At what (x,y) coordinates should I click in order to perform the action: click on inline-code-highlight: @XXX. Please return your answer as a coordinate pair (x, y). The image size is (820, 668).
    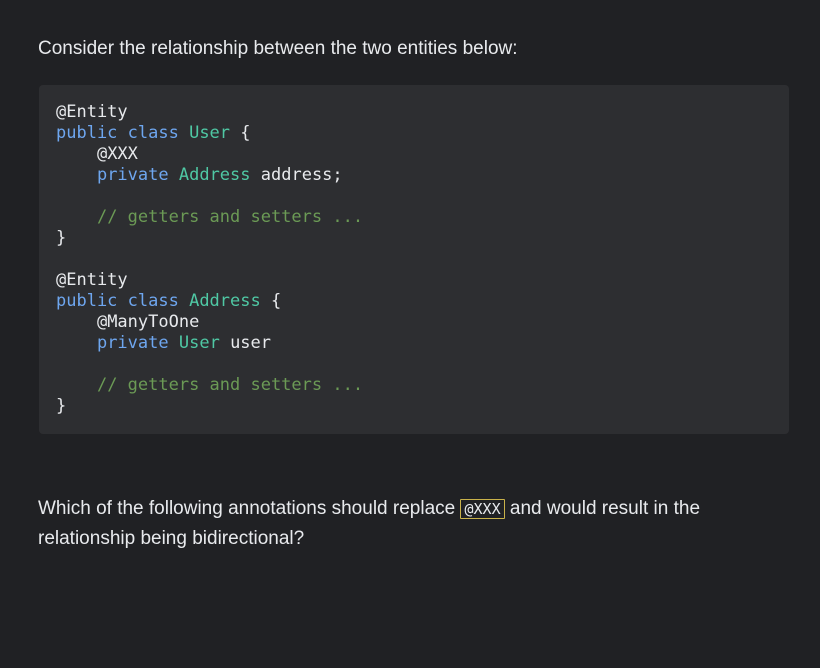
    Looking at the image, I should click on (482, 509).